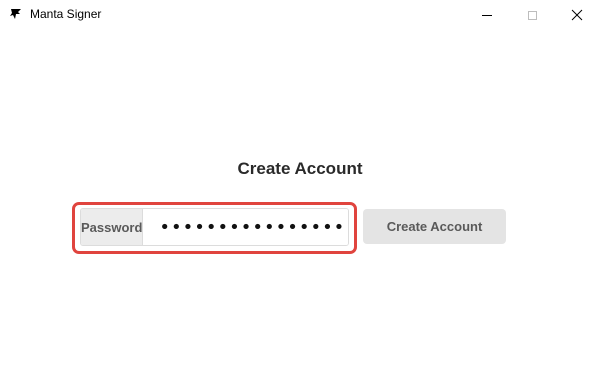  What do you see at coordinates (66, 14) in the screenshot?
I see `window-title: Manta Signer` at bounding box center [66, 14].